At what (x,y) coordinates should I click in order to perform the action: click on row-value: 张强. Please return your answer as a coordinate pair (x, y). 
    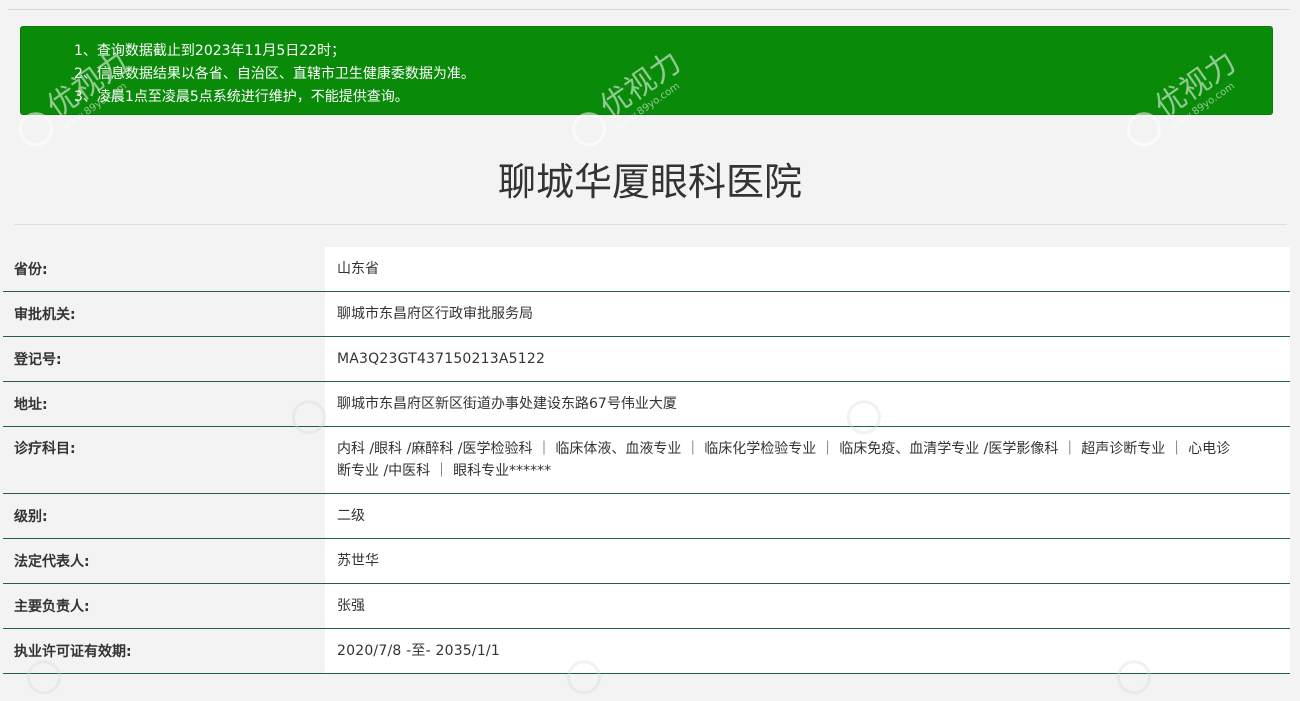
    Looking at the image, I should click on (807, 606).